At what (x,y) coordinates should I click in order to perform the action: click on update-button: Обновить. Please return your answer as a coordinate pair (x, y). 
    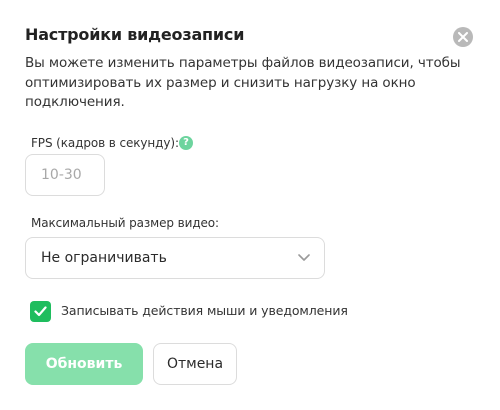
    Looking at the image, I should click on (84, 364).